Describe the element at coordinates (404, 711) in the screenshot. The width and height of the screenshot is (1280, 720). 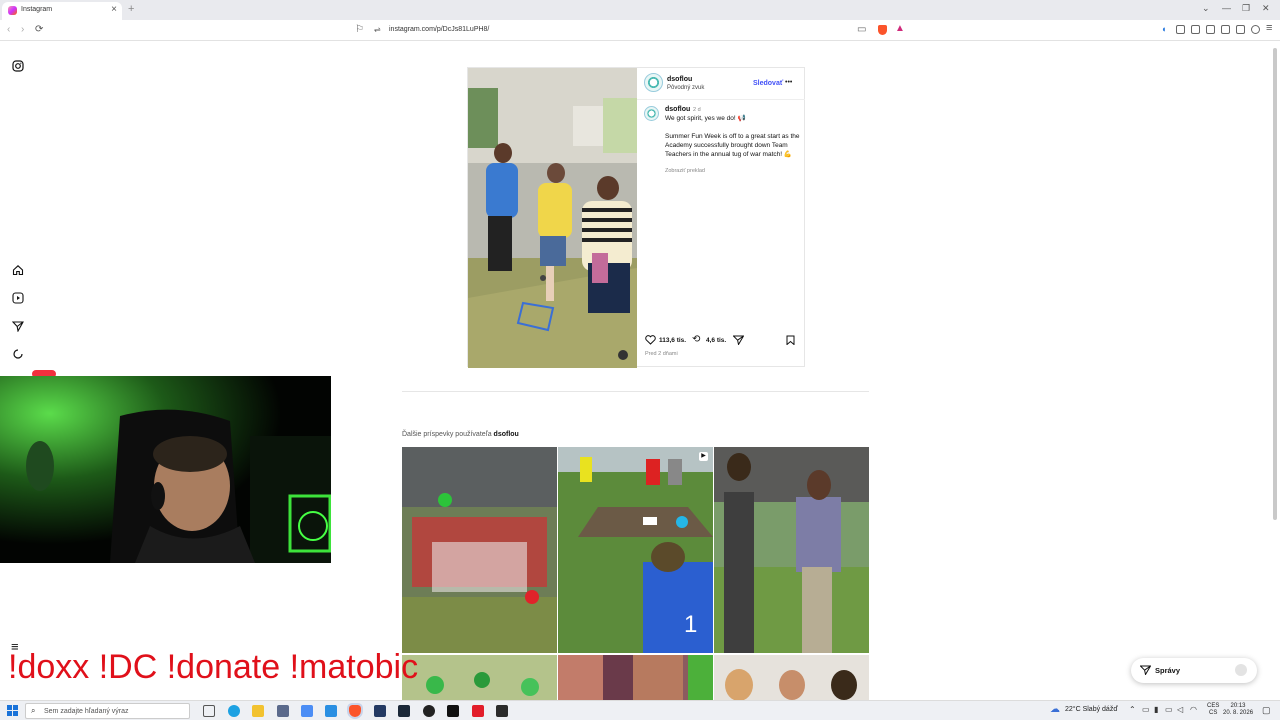
I see `steam-icon` at that location.